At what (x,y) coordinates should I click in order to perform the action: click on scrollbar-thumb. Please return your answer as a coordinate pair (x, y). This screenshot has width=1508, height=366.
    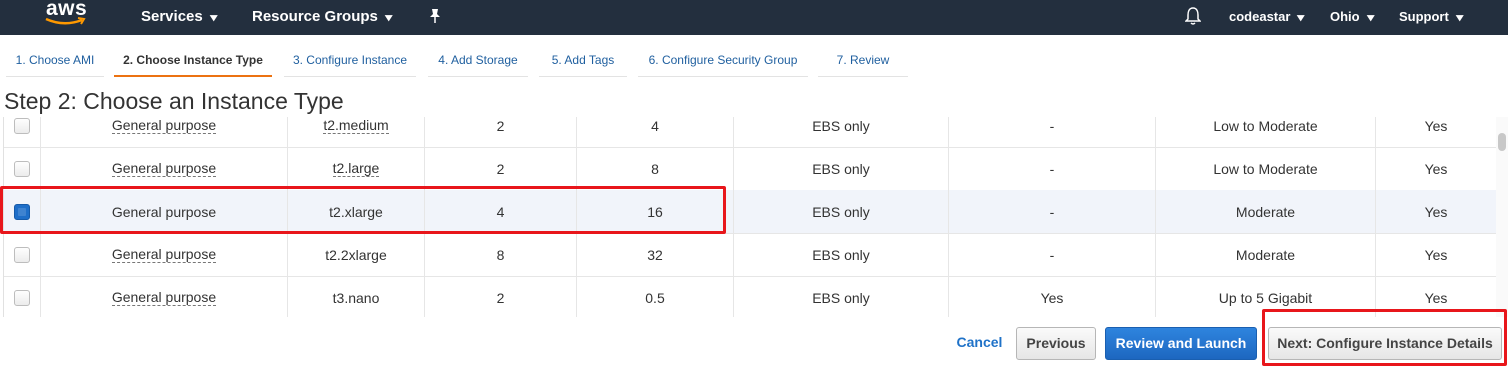
    Looking at the image, I should click on (1502, 142).